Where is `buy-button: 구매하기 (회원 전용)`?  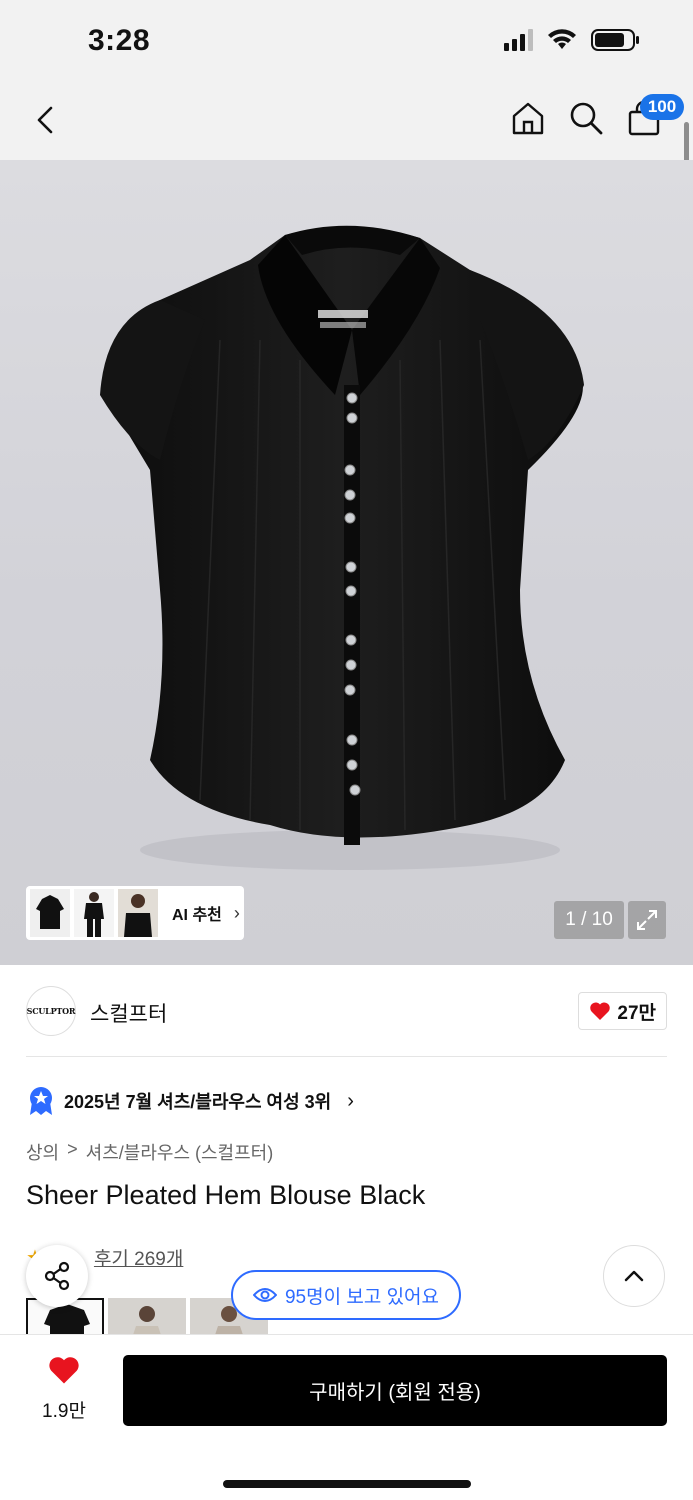 buy-button: 구매하기 (회원 전용) is located at coordinates (395, 1390).